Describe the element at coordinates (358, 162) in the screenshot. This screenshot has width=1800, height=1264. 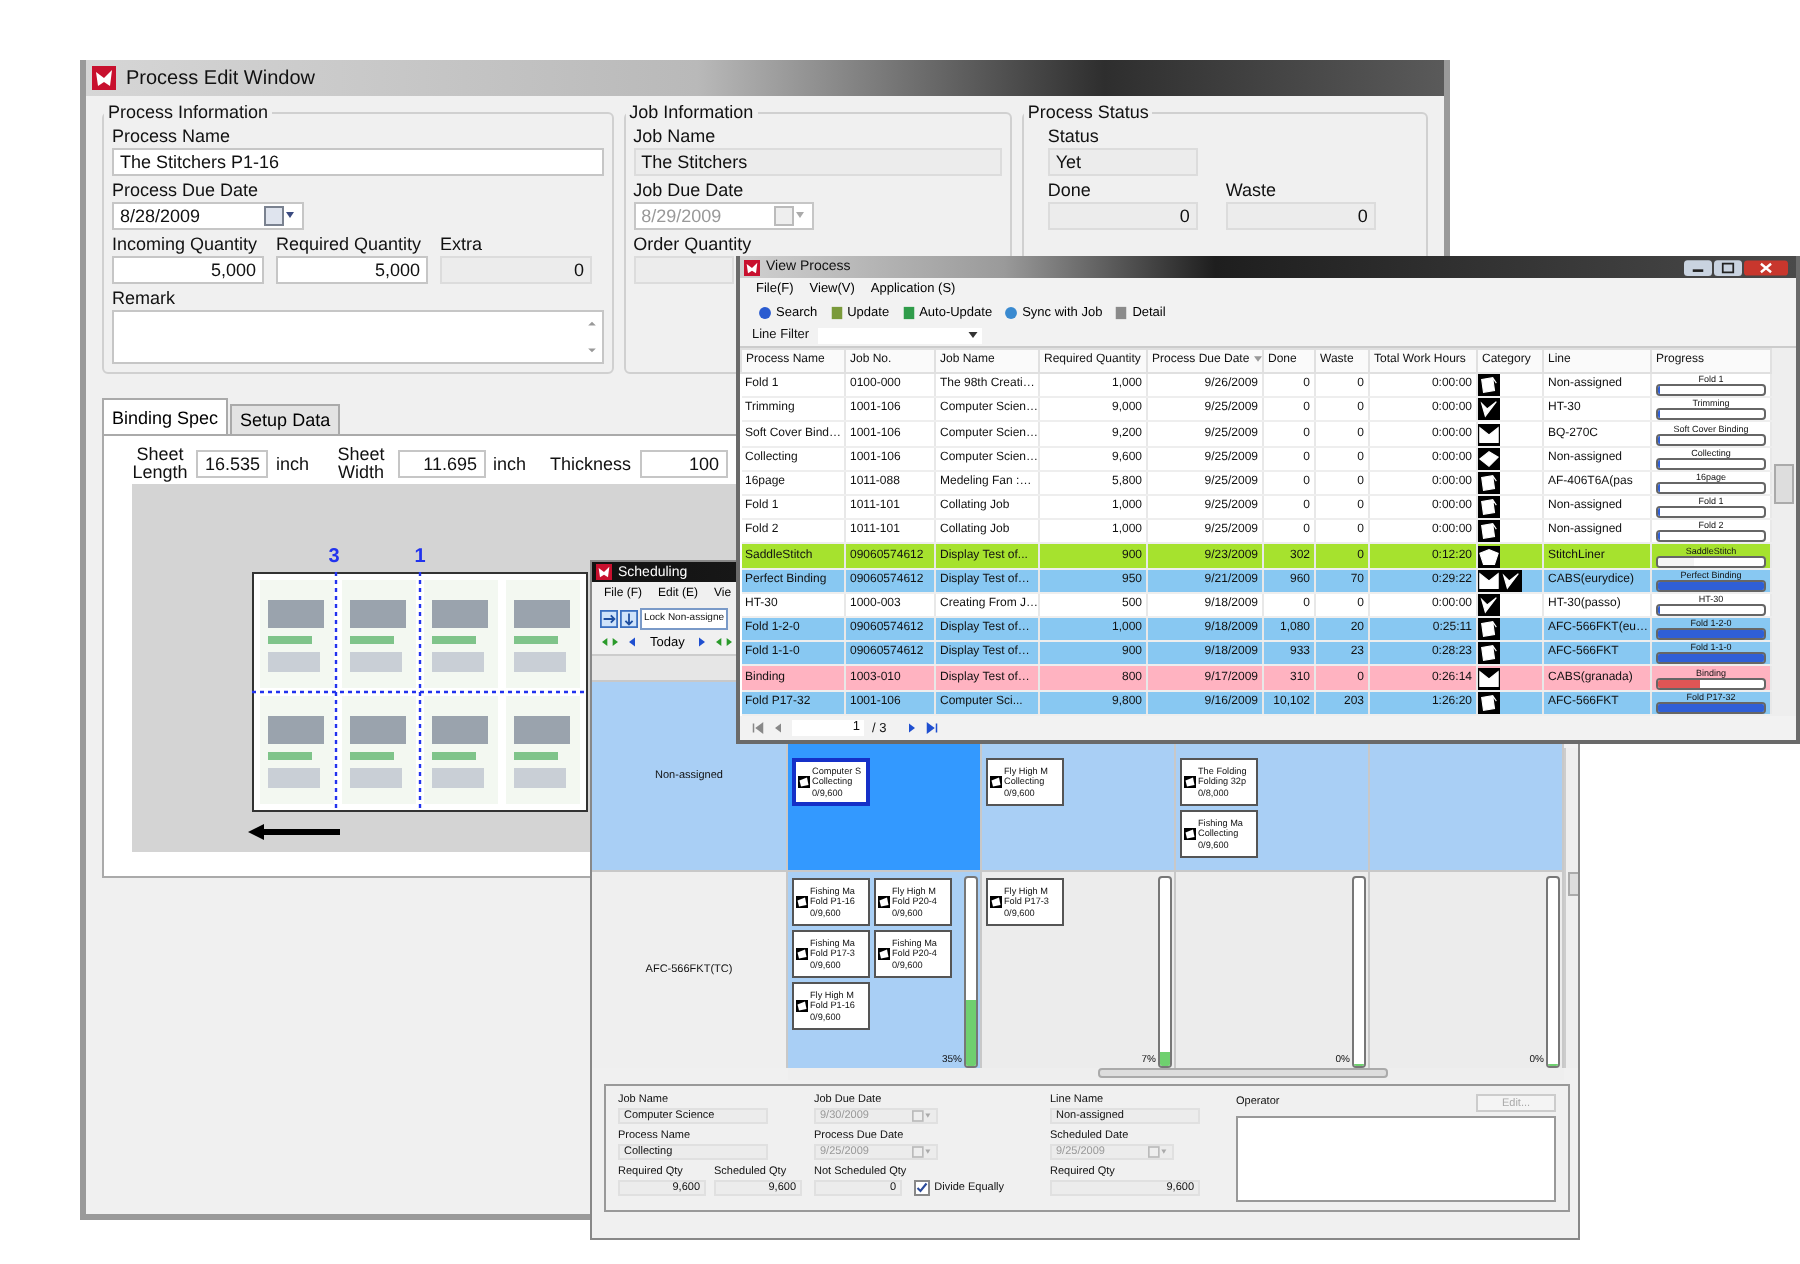
I see `input-field: The Stitchers P1-16` at that location.